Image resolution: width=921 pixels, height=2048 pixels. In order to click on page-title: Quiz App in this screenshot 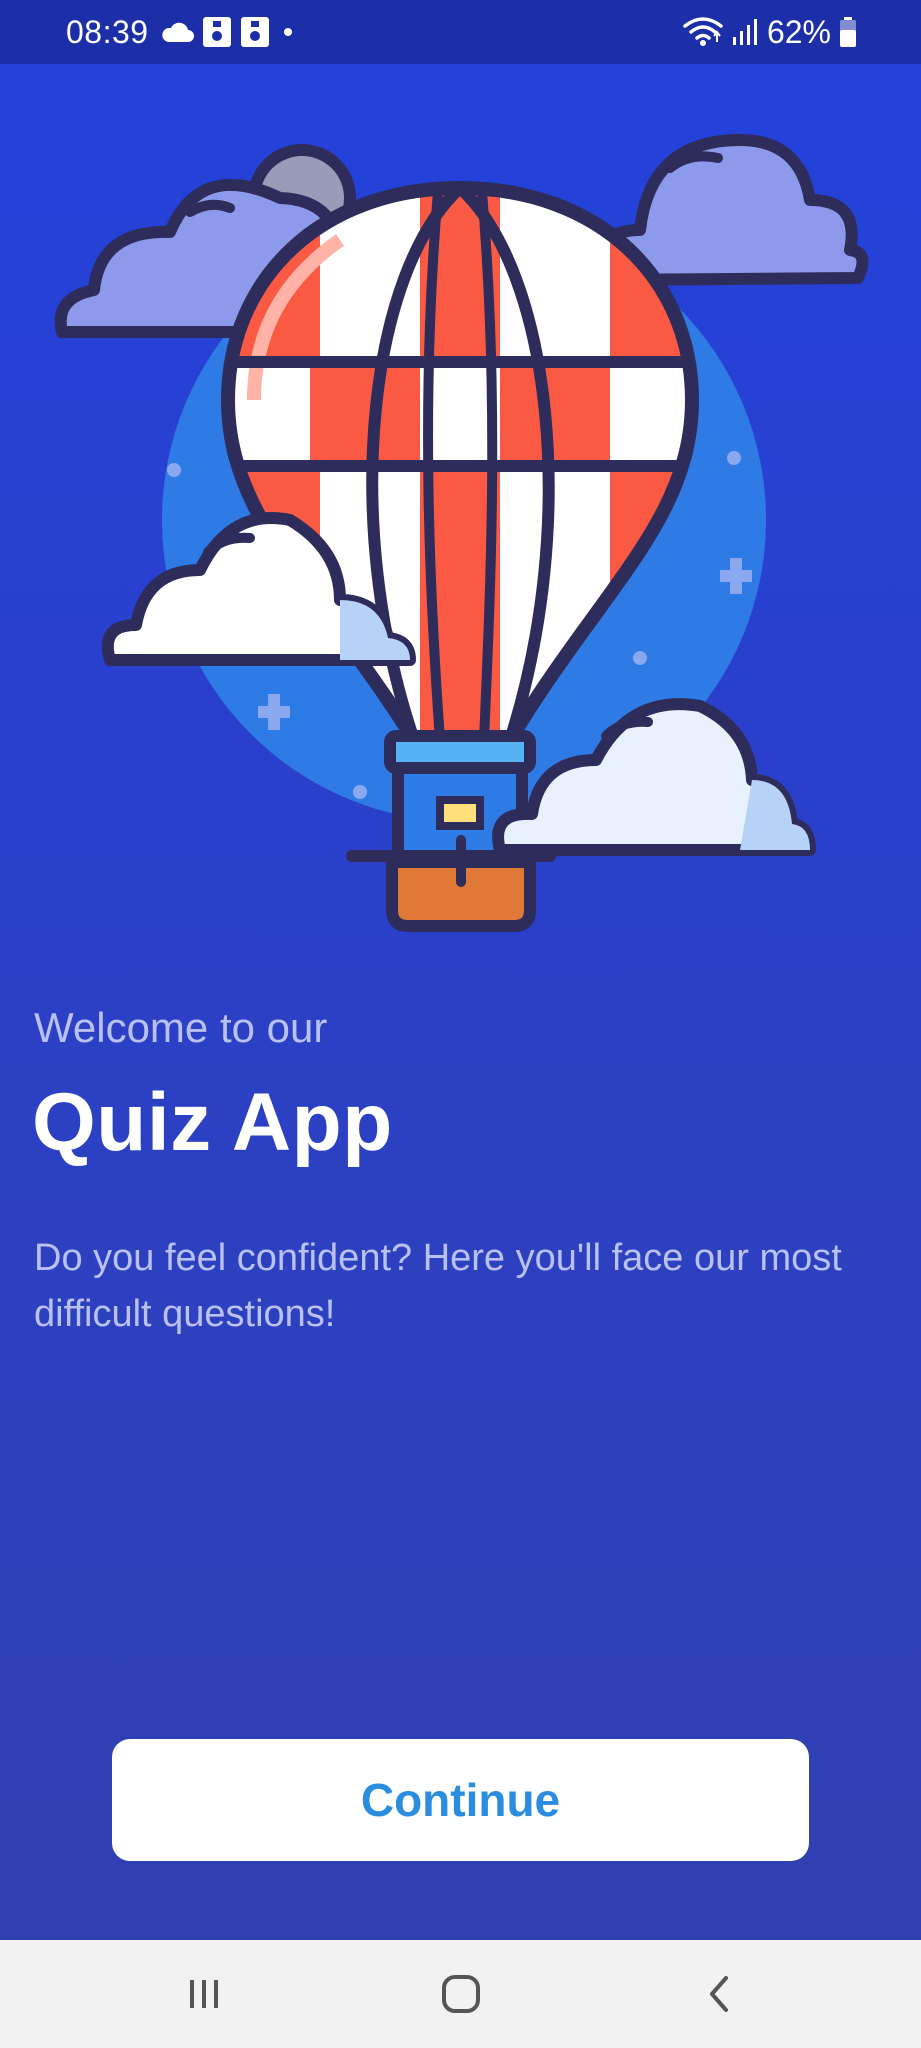, I will do `click(212, 1122)`.